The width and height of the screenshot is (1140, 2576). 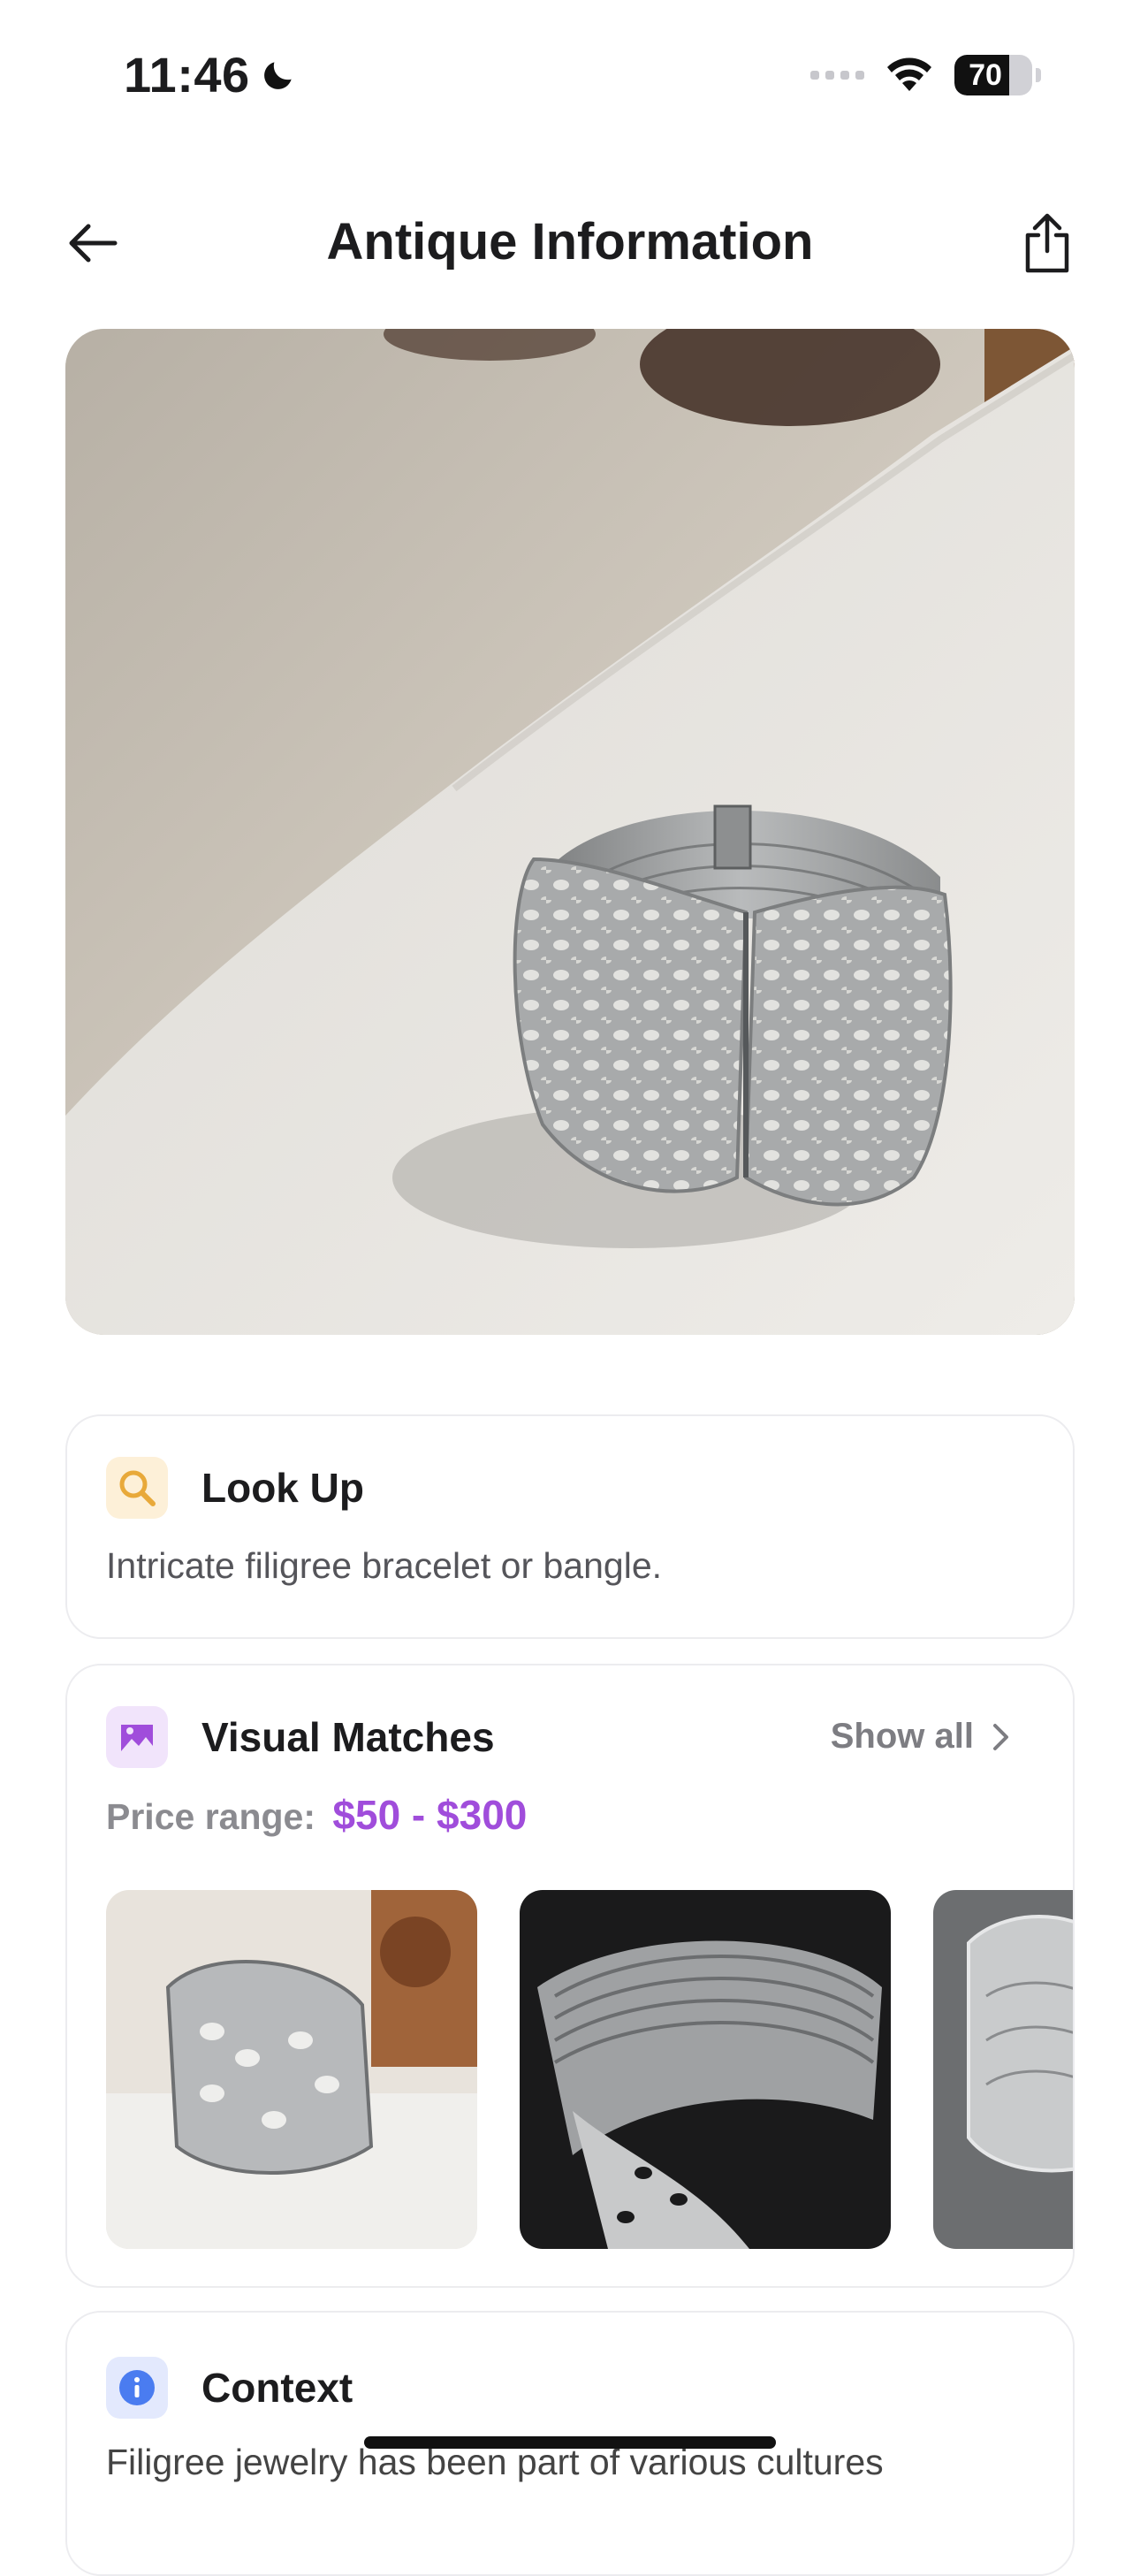 I want to click on context-title: Context, so click(x=277, y=2388).